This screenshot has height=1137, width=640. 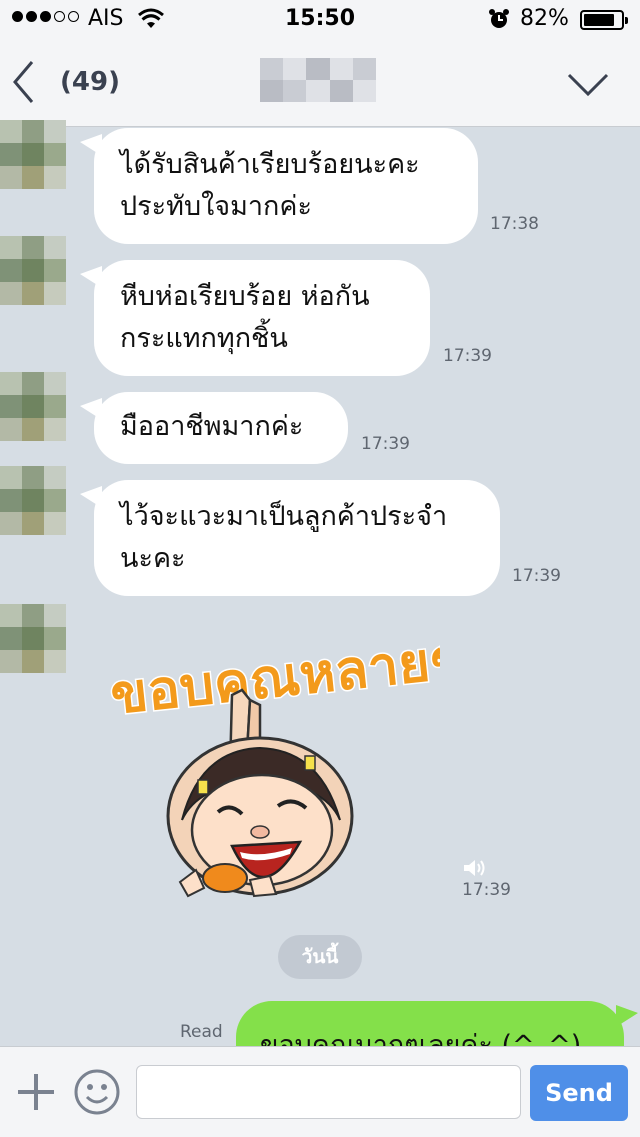 I want to click on message-line: มืออาชีพมากค่ะ, so click(x=212, y=426).